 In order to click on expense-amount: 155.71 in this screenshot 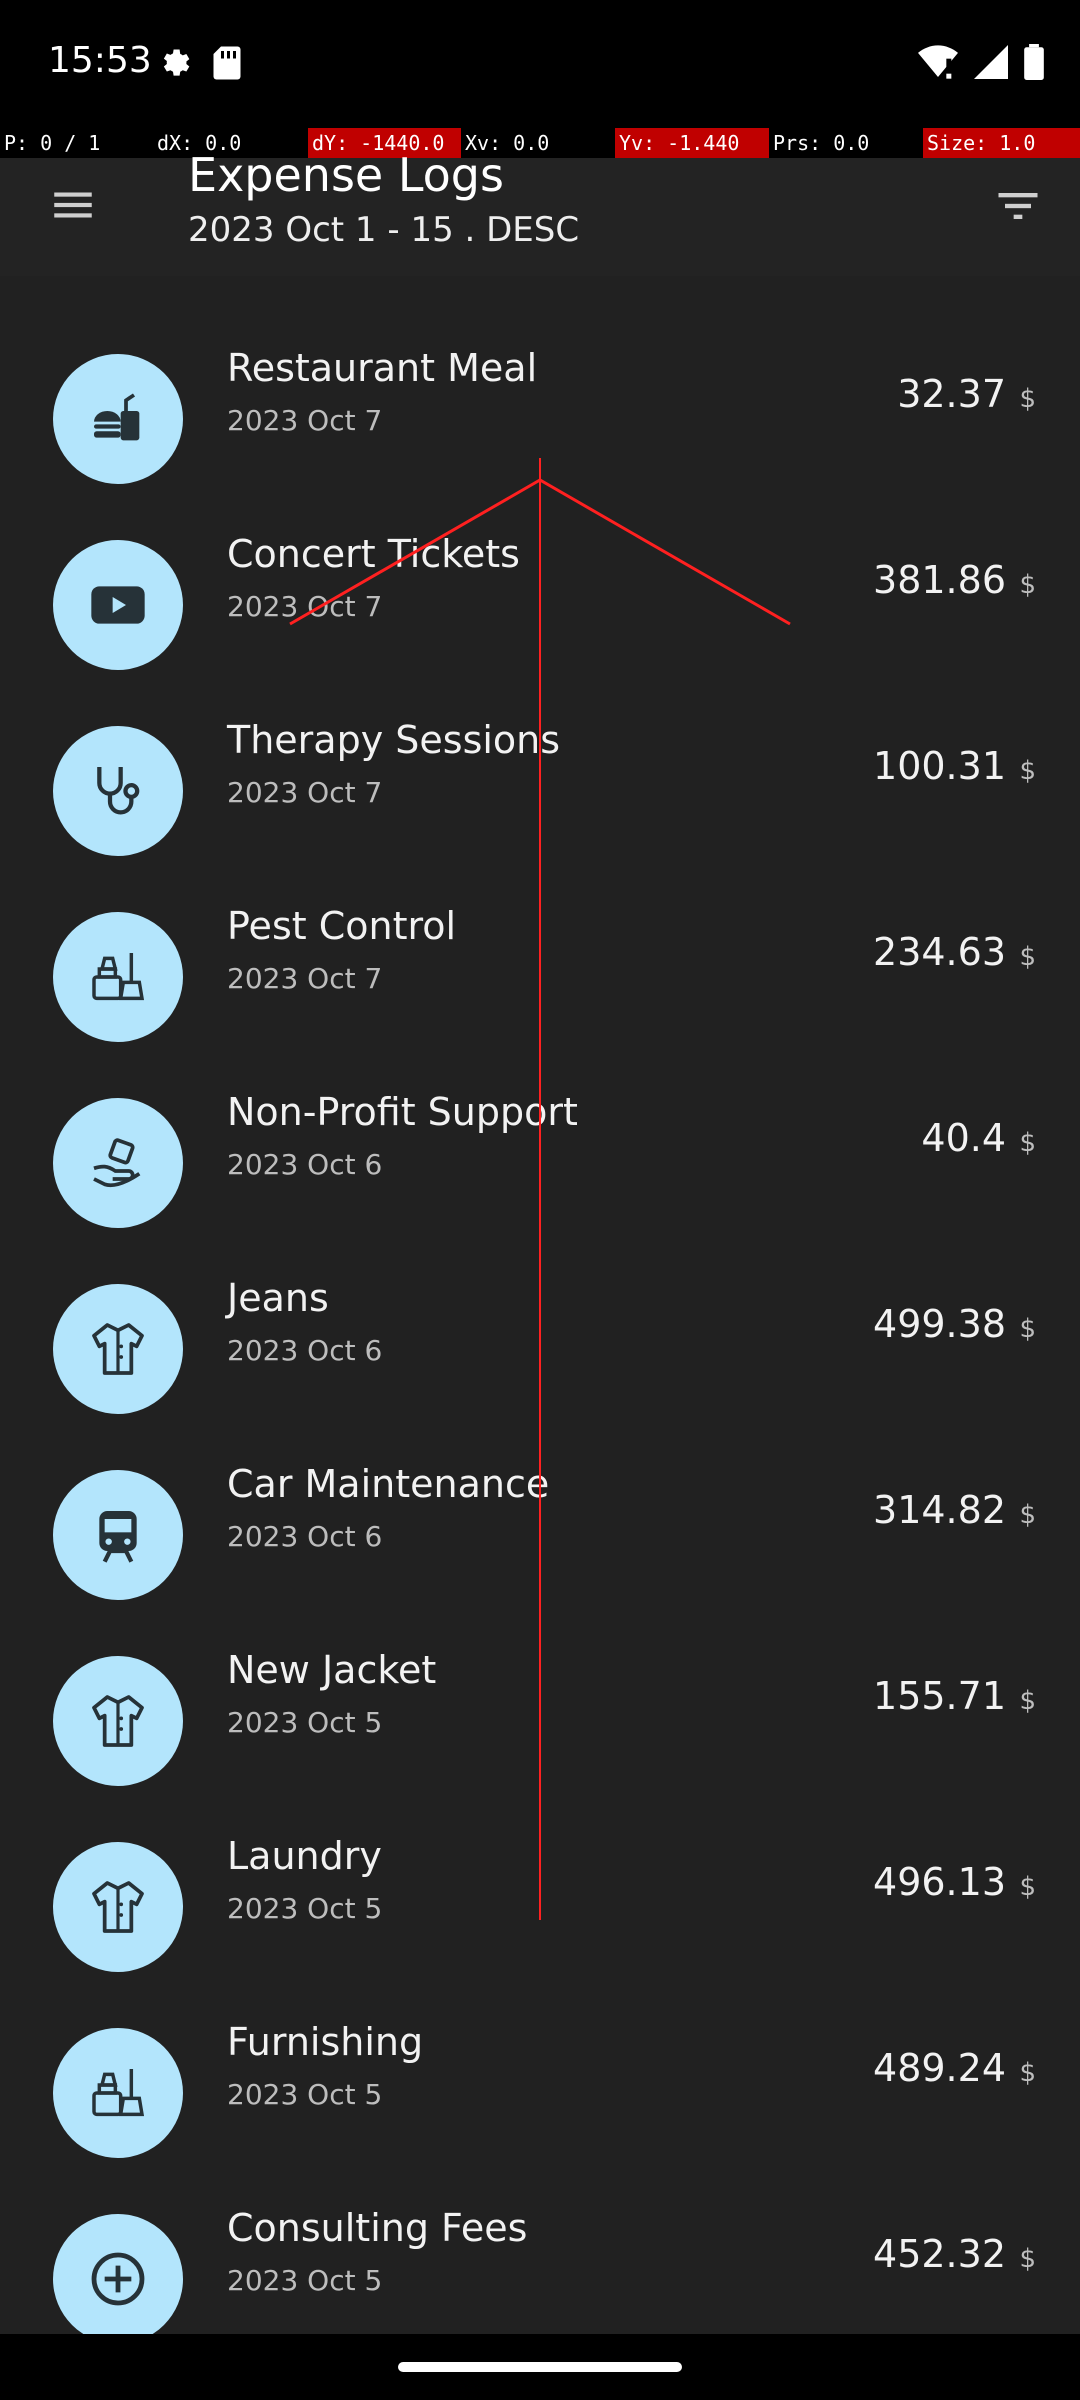, I will do `click(939, 1696)`.